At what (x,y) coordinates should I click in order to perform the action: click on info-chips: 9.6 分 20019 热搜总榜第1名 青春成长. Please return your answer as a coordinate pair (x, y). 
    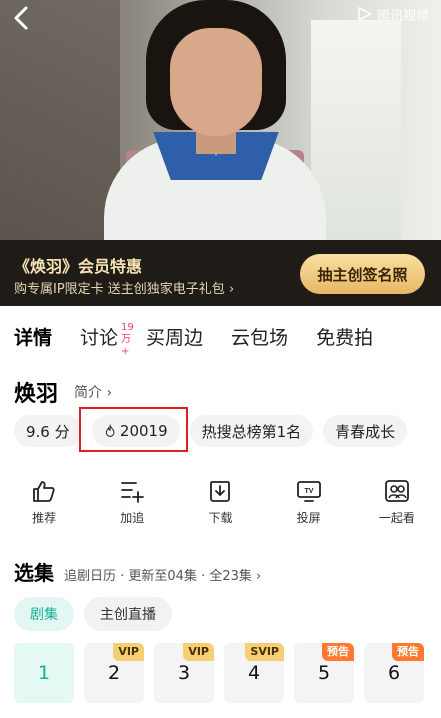
    Looking at the image, I should click on (211, 431).